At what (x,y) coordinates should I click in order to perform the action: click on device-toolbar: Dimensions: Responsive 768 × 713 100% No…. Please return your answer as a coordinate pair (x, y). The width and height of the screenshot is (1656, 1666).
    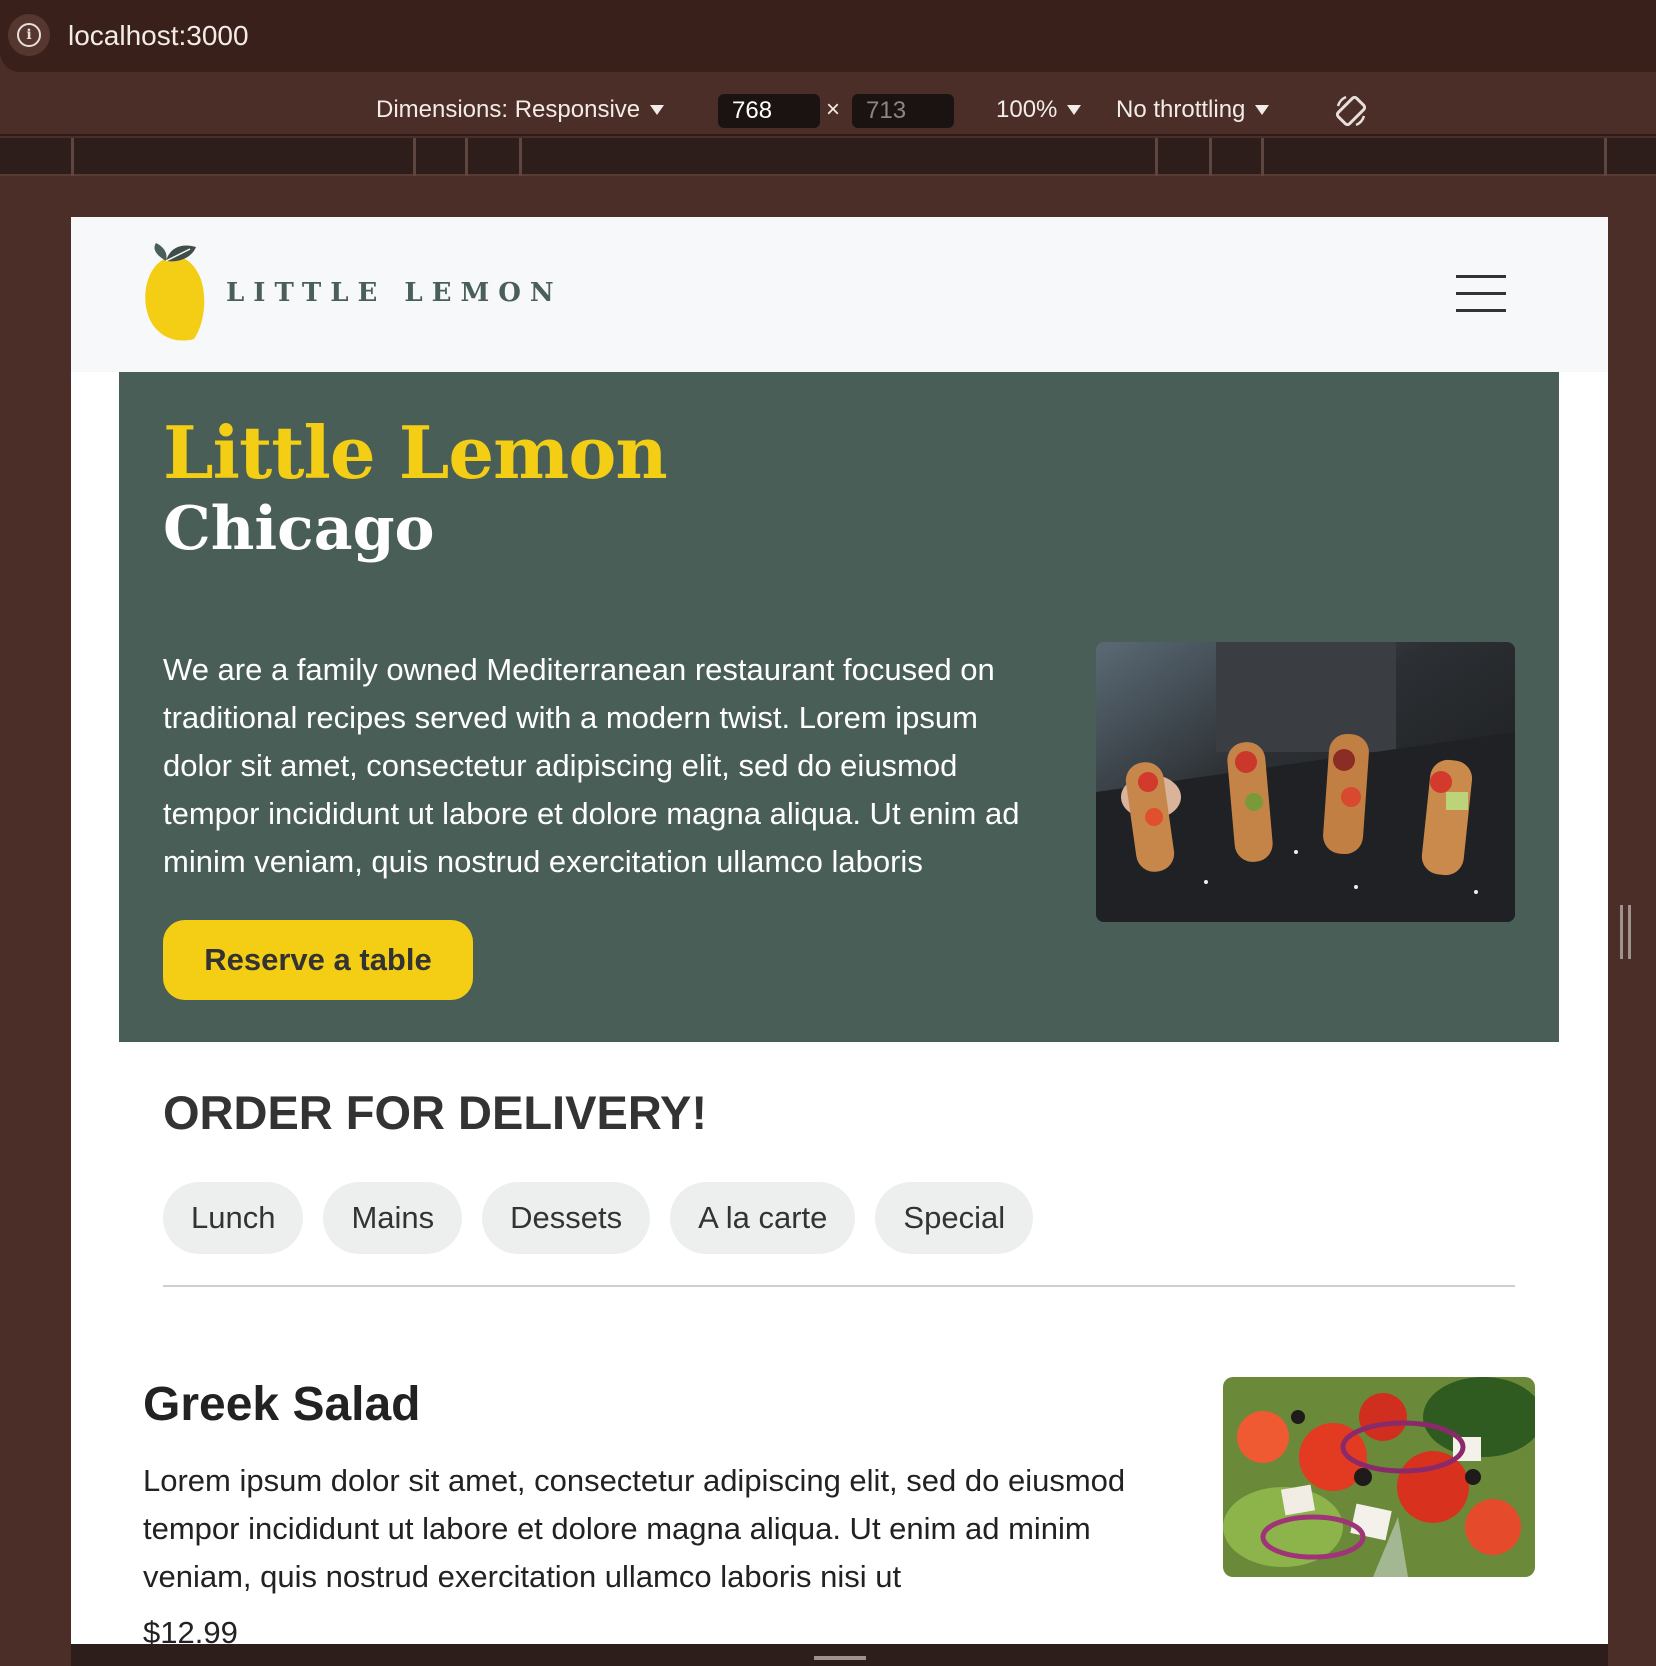
    Looking at the image, I should click on (828, 110).